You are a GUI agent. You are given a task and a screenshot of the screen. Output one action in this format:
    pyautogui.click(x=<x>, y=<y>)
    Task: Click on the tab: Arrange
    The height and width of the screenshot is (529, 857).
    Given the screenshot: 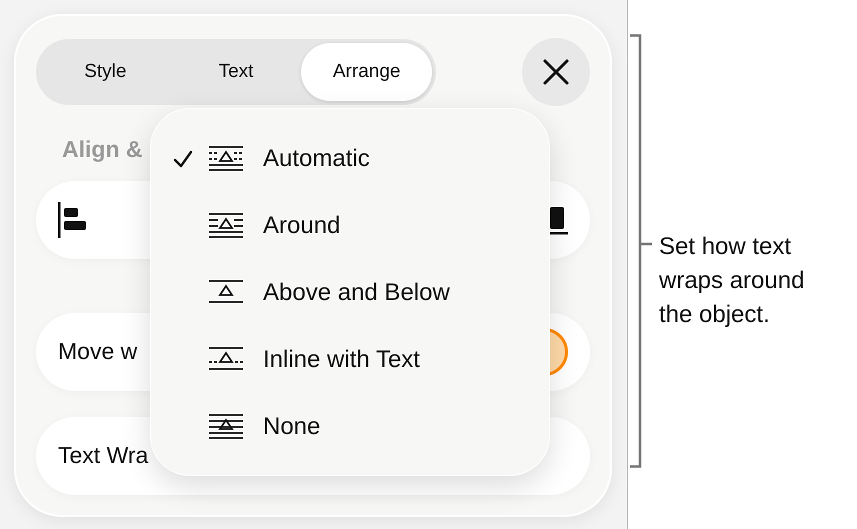 What is the action you would take?
    pyautogui.click(x=366, y=72)
    